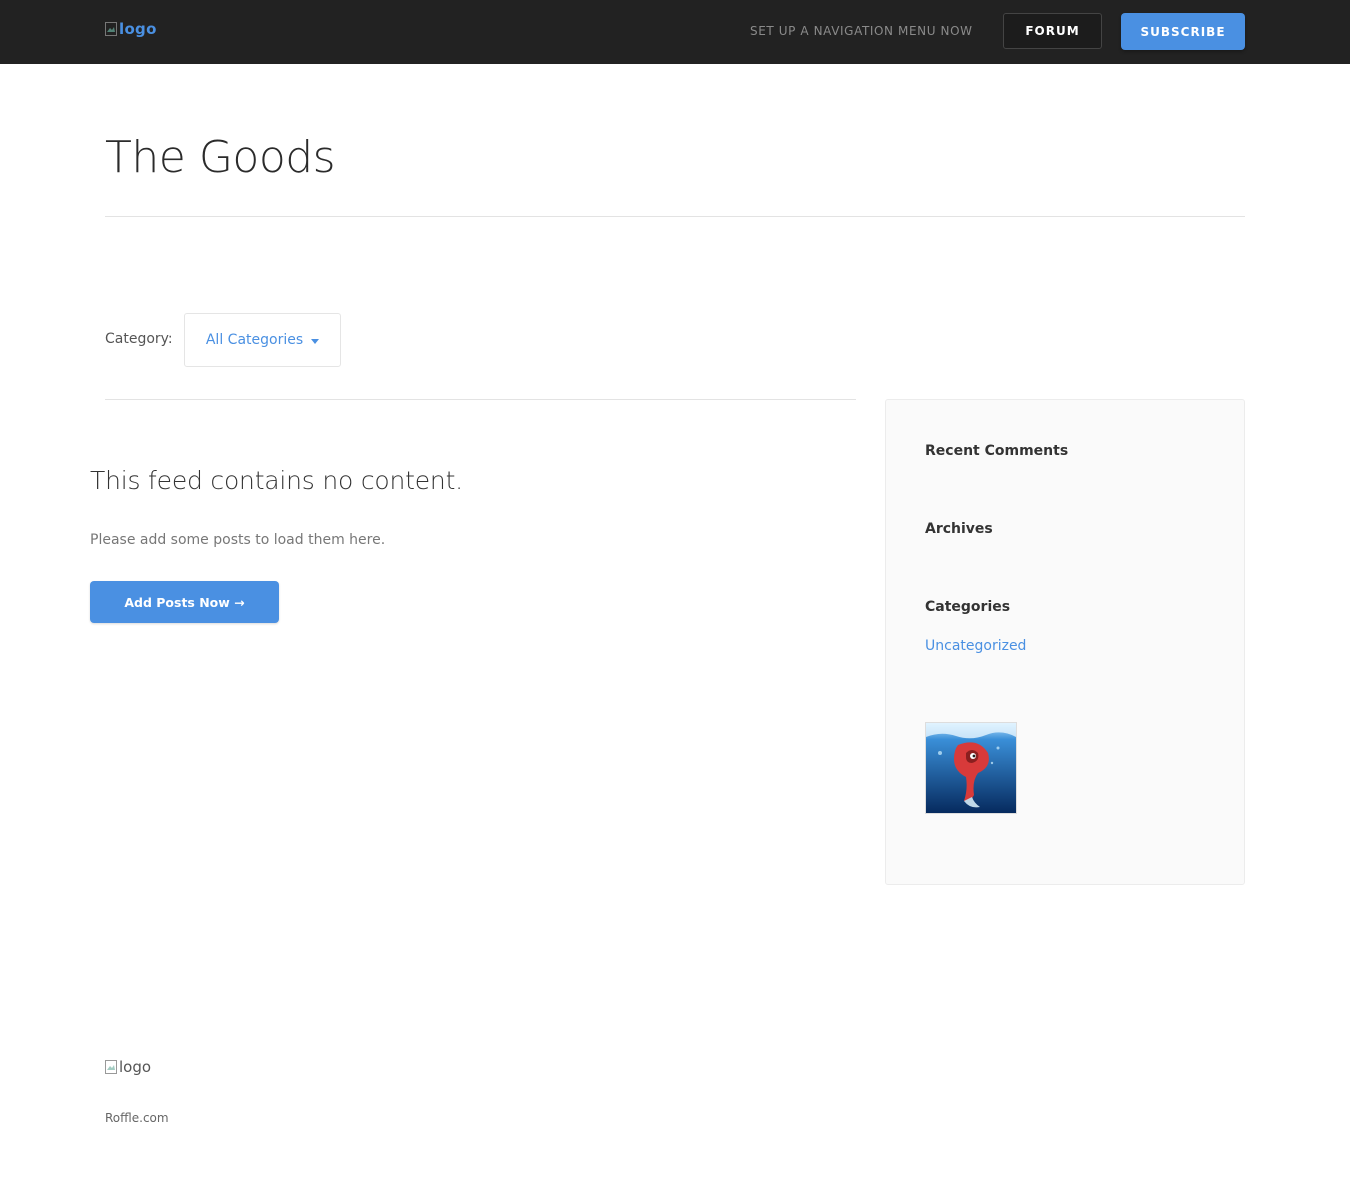 The image size is (1350, 1184). I want to click on forum-button: FORUM, so click(1052, 31).